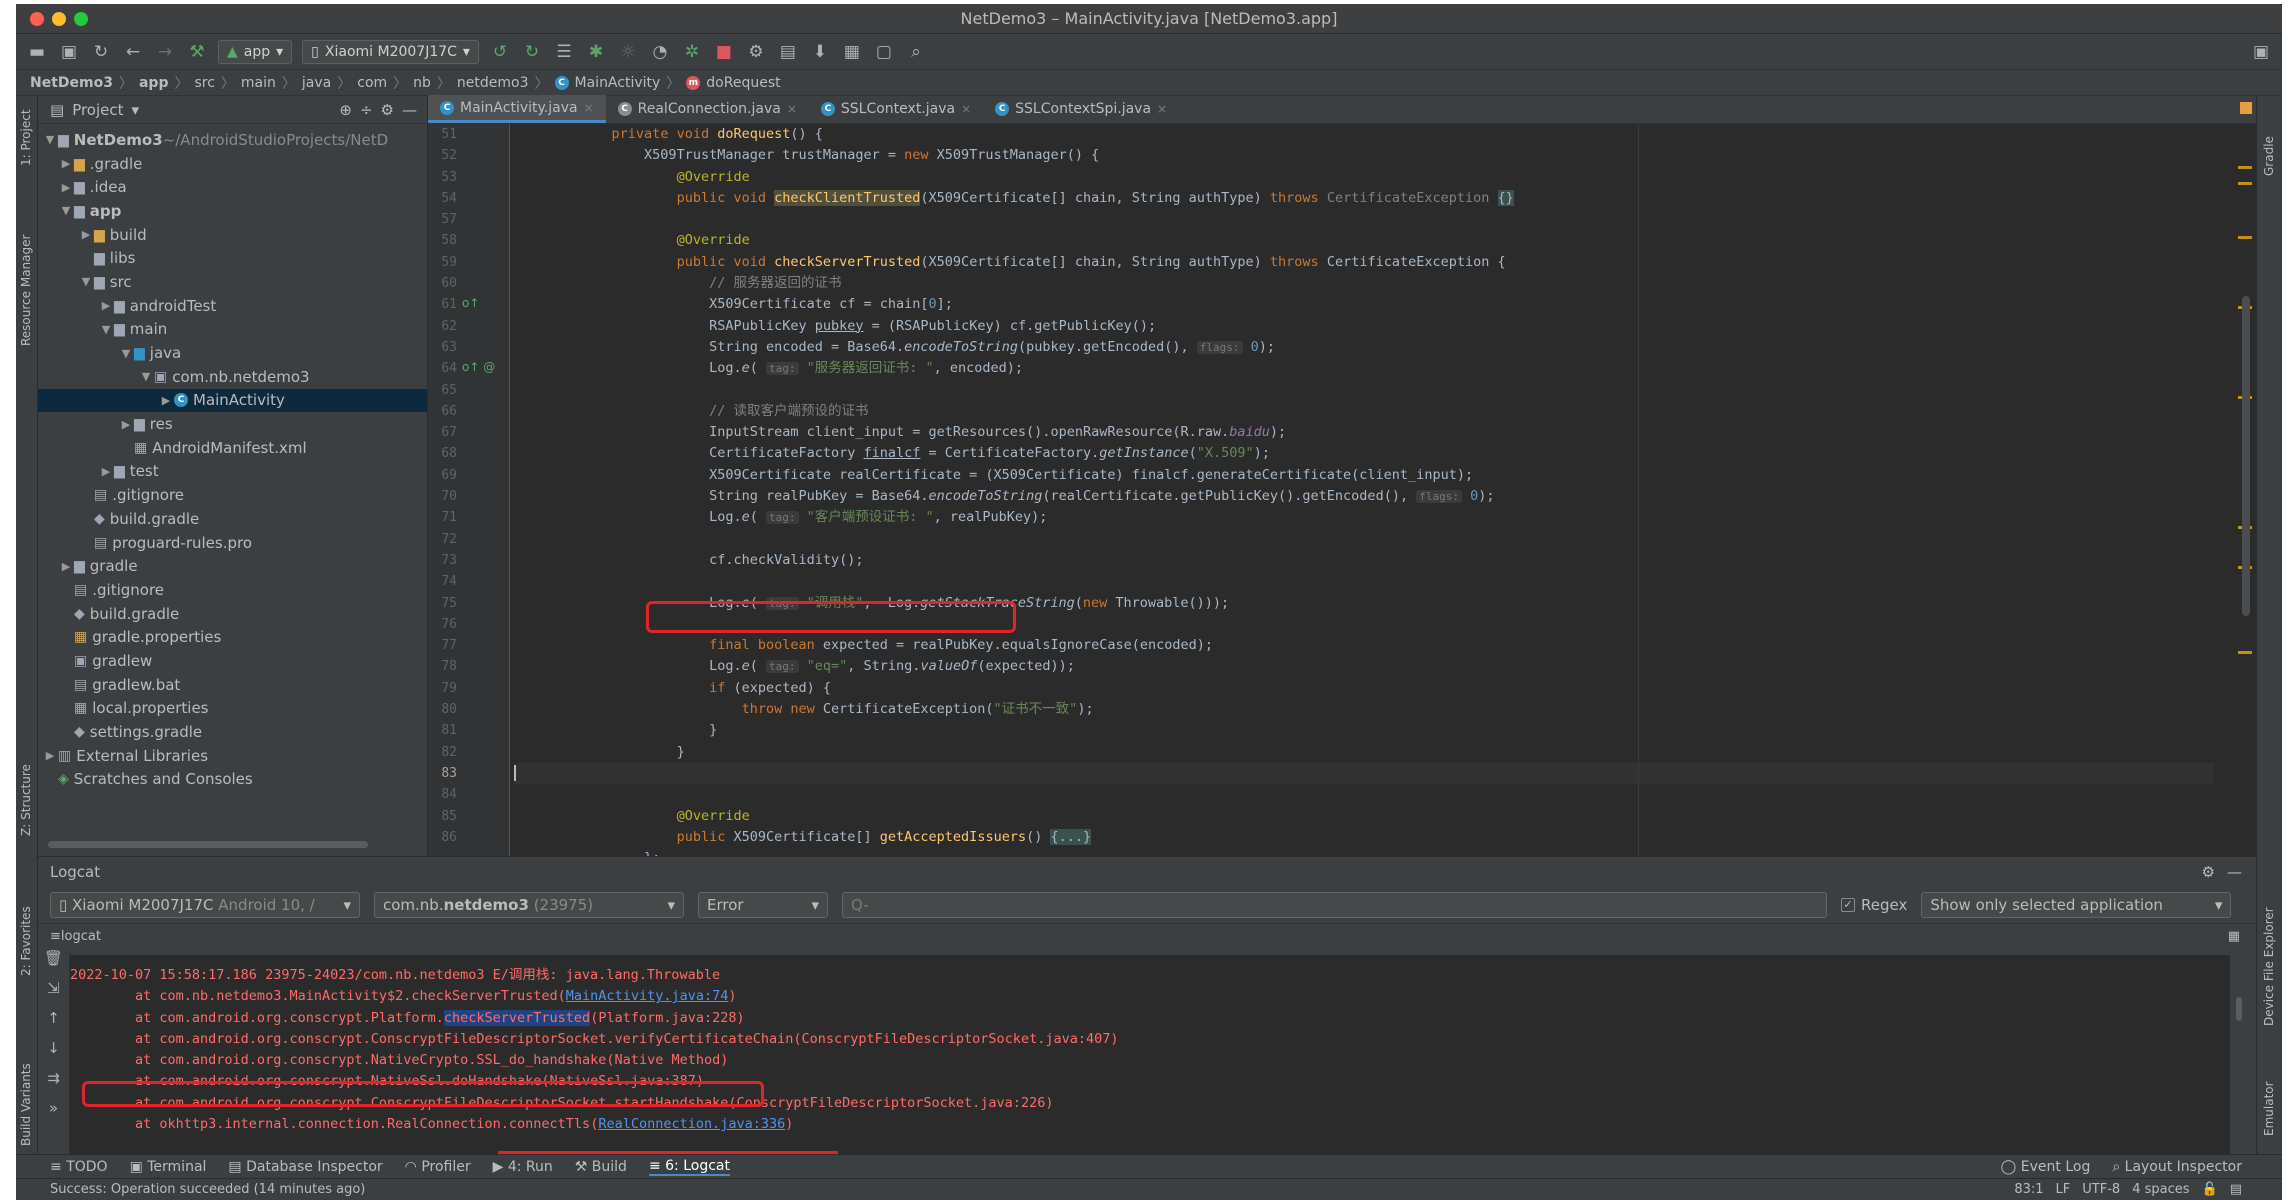 The width and height of the screenshot is (2296, 1204). Describe the element at coordinates (232, 732) in the screenshot. I see `tree-item: ◆ settings.gradle` at that location.